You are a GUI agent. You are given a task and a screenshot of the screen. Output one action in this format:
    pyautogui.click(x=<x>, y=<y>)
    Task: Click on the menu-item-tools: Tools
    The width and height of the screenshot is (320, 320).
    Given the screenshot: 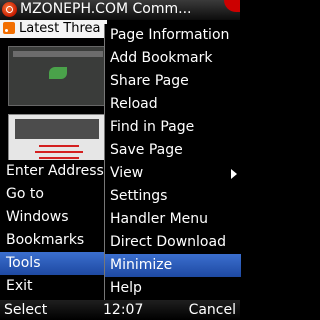 What is the action you would take?
    pyautogui.click(x=52, y=263)
    